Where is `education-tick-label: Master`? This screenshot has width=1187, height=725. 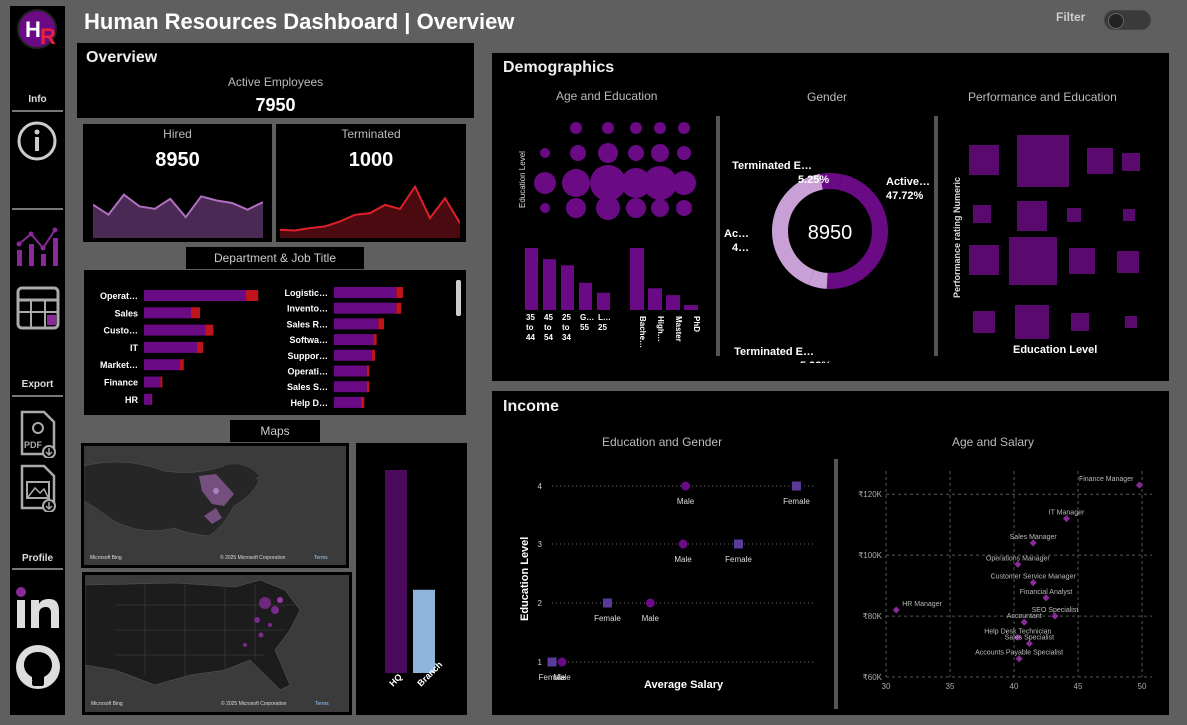
education-tick-label: Master is located at coordinates (678, 329).